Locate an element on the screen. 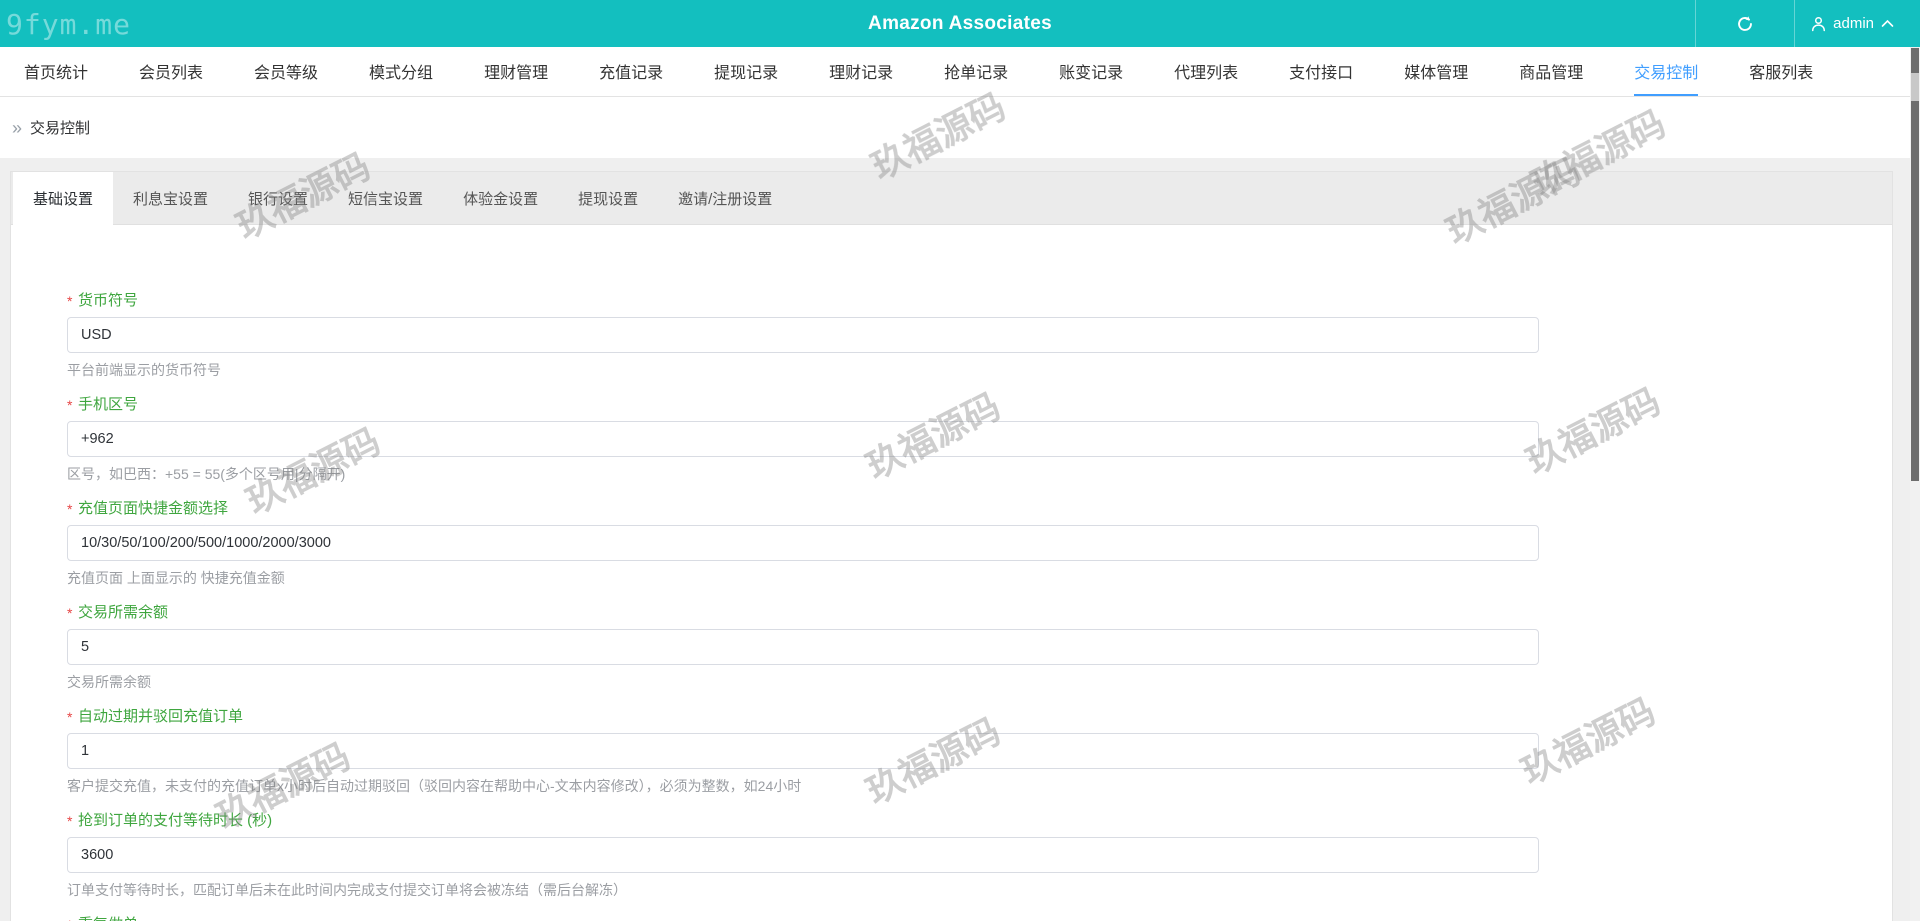  vertical-scrollbar is located at coordinates (1915, 484).